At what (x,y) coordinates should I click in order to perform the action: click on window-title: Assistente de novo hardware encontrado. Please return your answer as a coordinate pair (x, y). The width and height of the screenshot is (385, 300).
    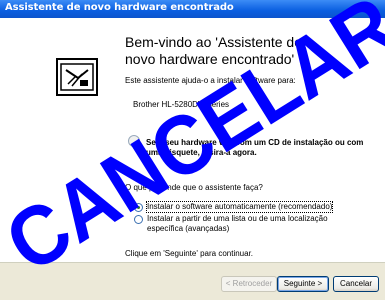
    Looking at the image, I should click on (119, 7).